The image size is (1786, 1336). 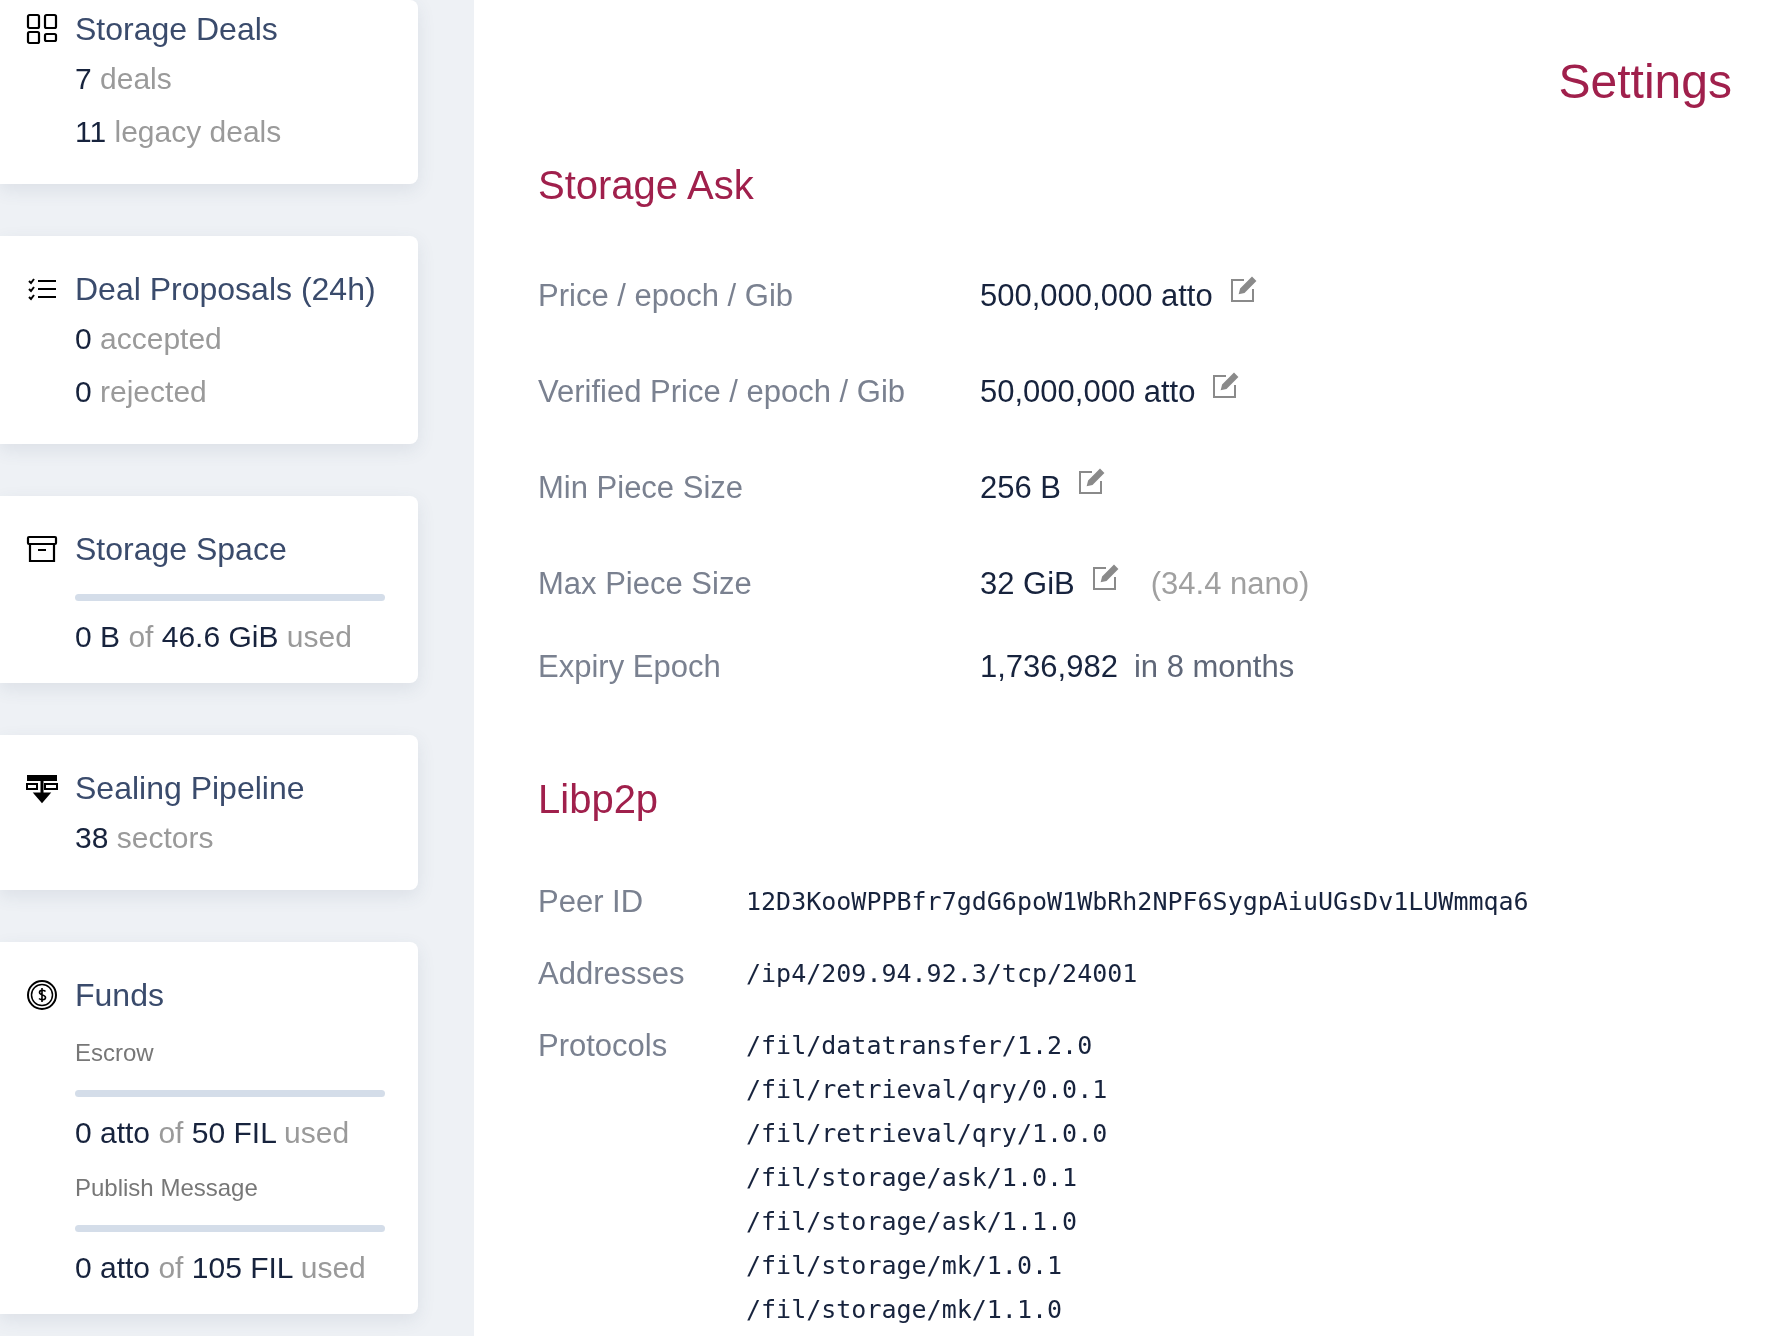 What do you see at coordinates (904, 1266) in the screenshot?
I see `field-value: /fil/storage/mk/1.0.1` at bounding box center [904, 1266].